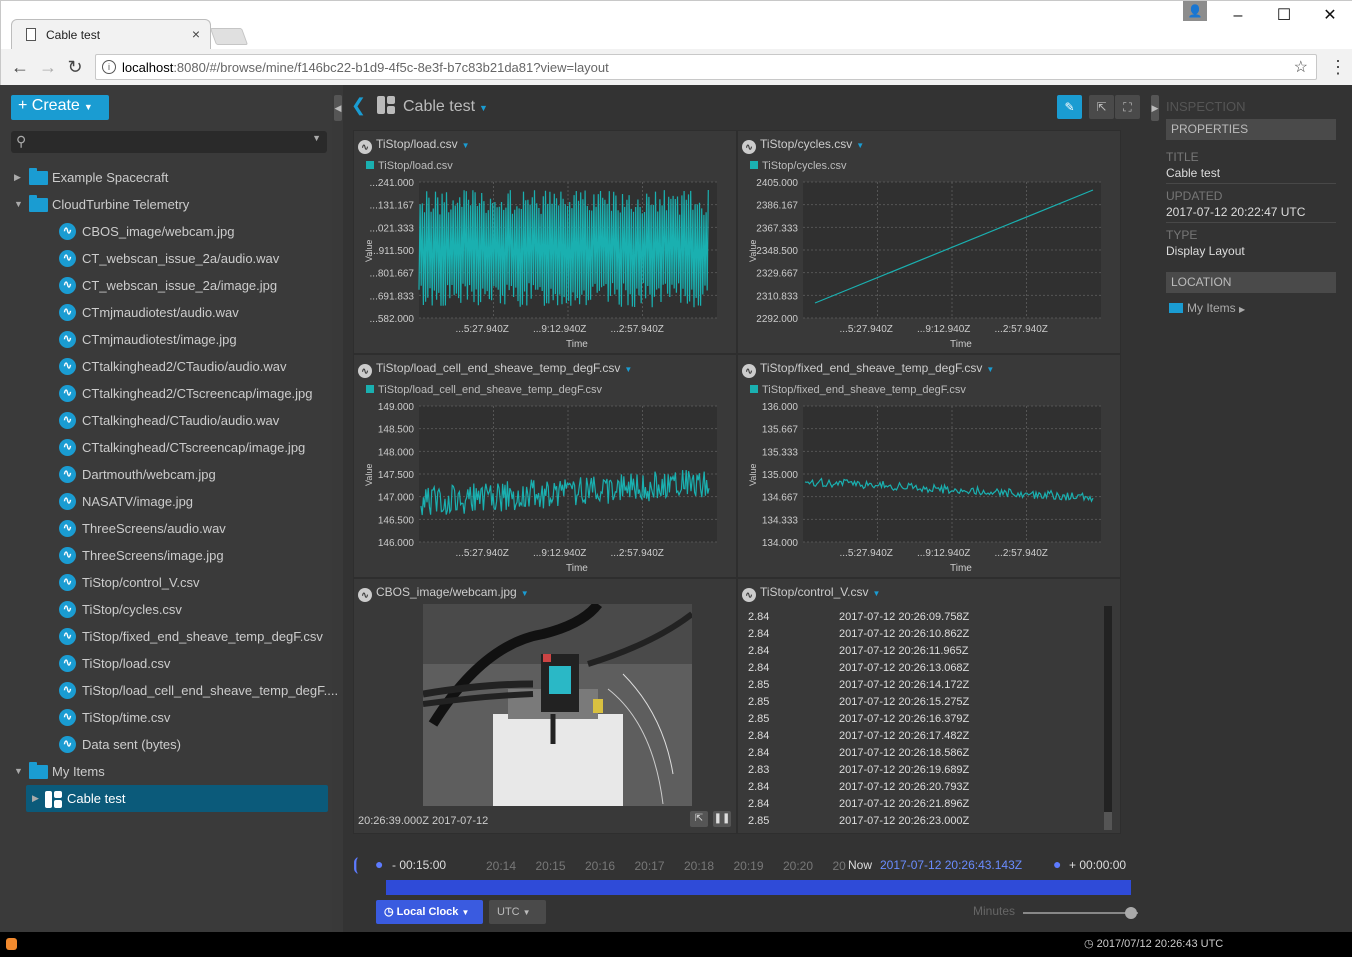 The height and width of the screenshot is (957, 1352). I want to click on tree-item: ∿ CTmjmaudiotest/image.jpg, so click(166, 339).